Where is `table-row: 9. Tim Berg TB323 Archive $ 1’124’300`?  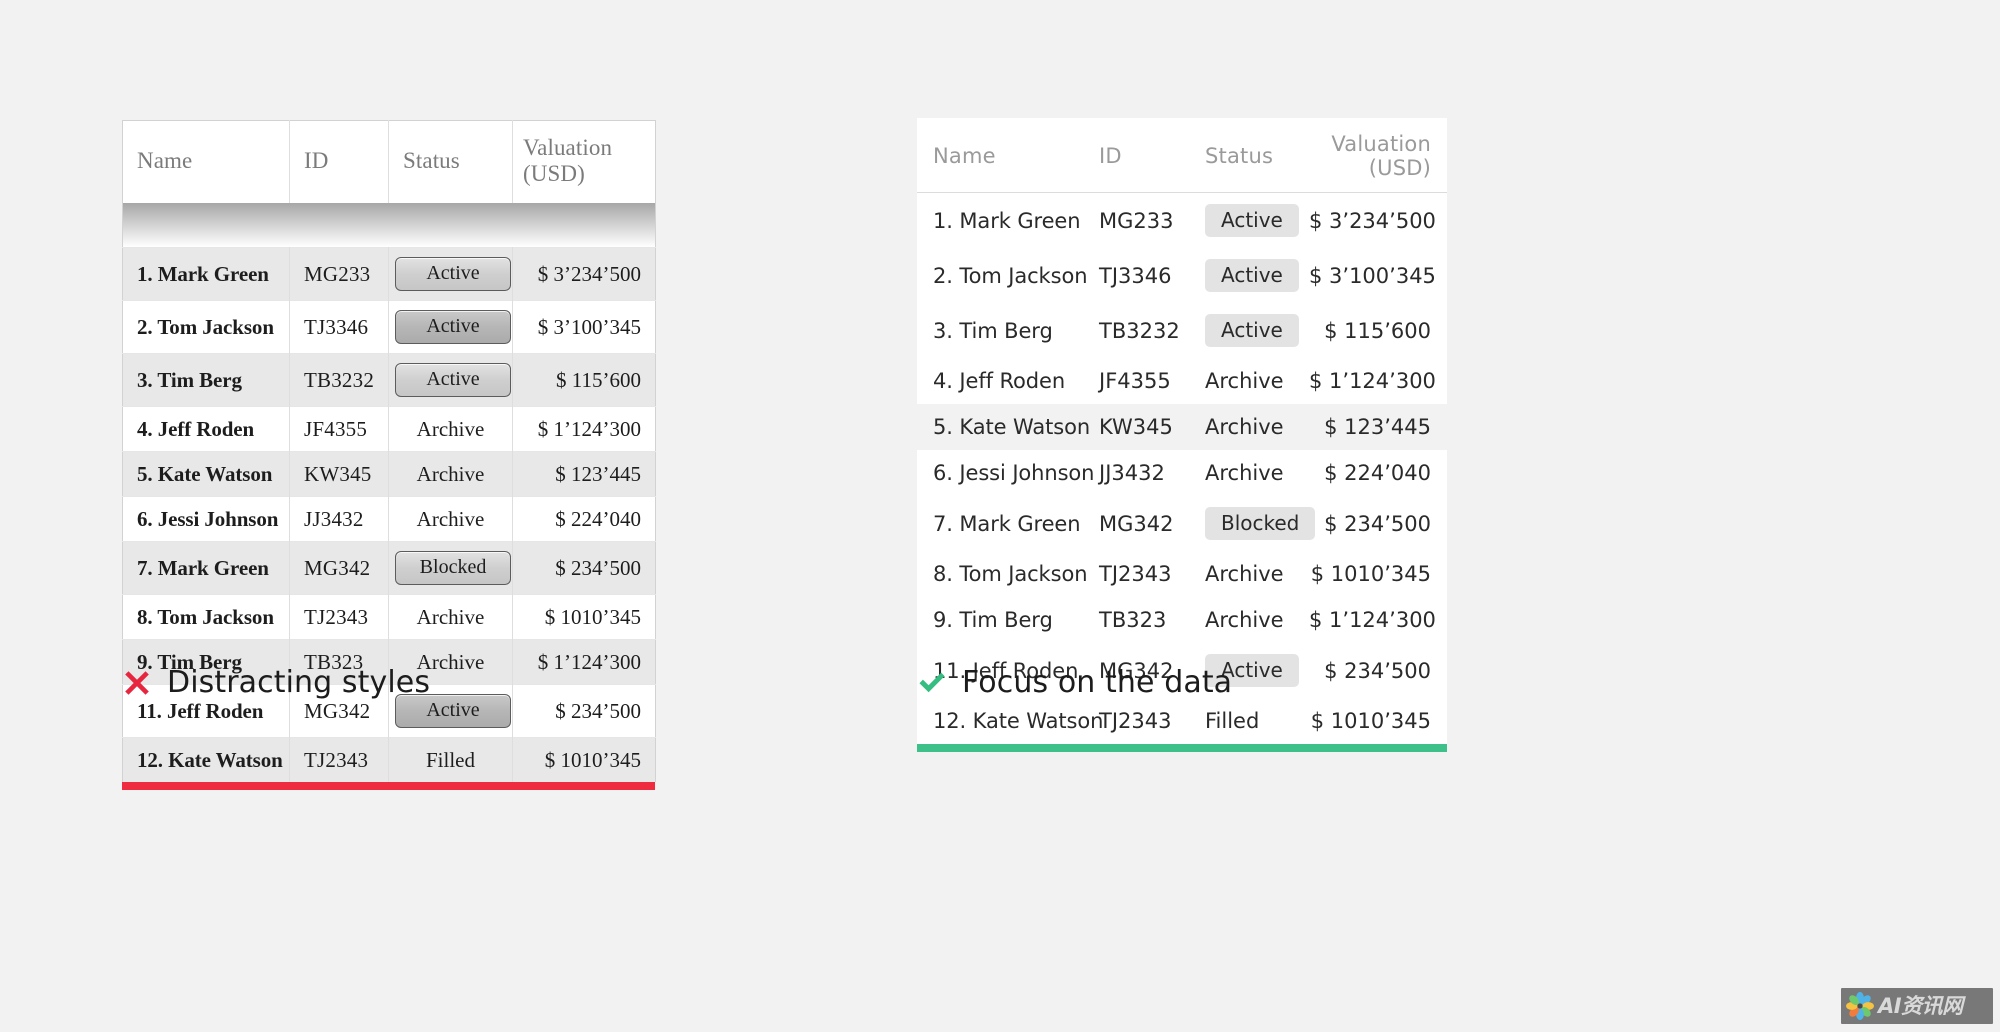
table-row: 9. Tim Berg TB323 Archive $ 1’124’300 is located at coordinates (1182, 620).